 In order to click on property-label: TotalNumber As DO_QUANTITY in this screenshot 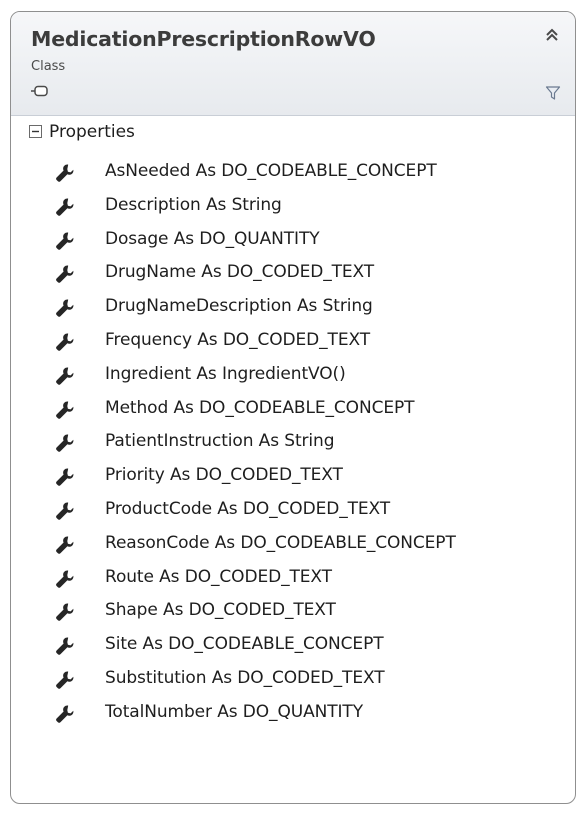, I will do `click(234, 711)`.